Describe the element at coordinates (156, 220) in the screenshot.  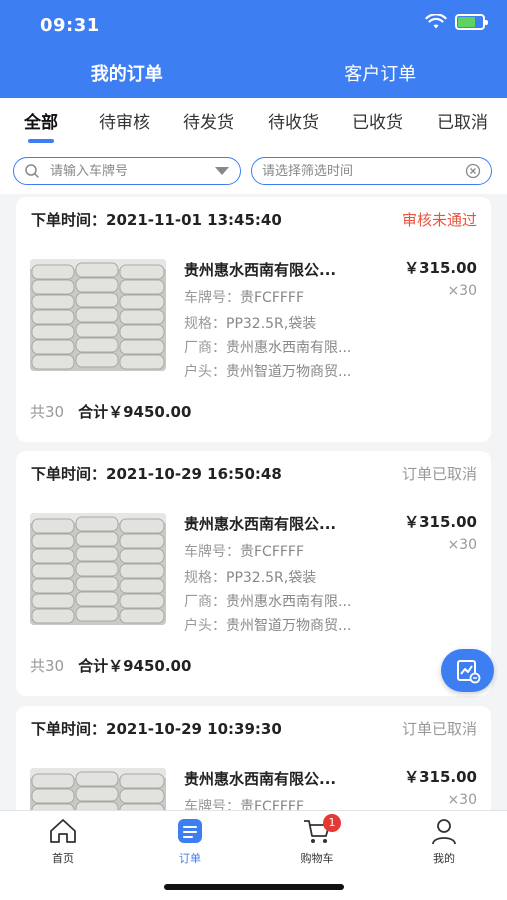
I see `order-time: 下单时间：2021-11-01 13:45:40` at that location.